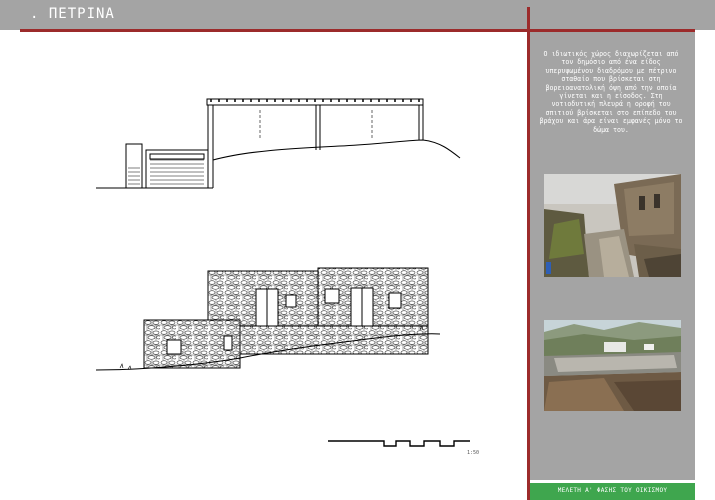 This screenshot has width=715, height=500. What do you see at coordinates (473, 453) in the screenshot?
I see `scale-label: 1:50` at bounding box center [473, 453].